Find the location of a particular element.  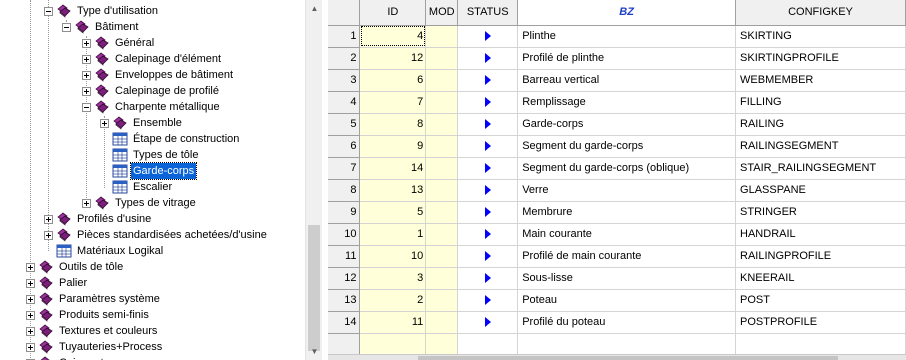

scroll-up-arrow-icon: ▲ is located at coordinates (314, 8).